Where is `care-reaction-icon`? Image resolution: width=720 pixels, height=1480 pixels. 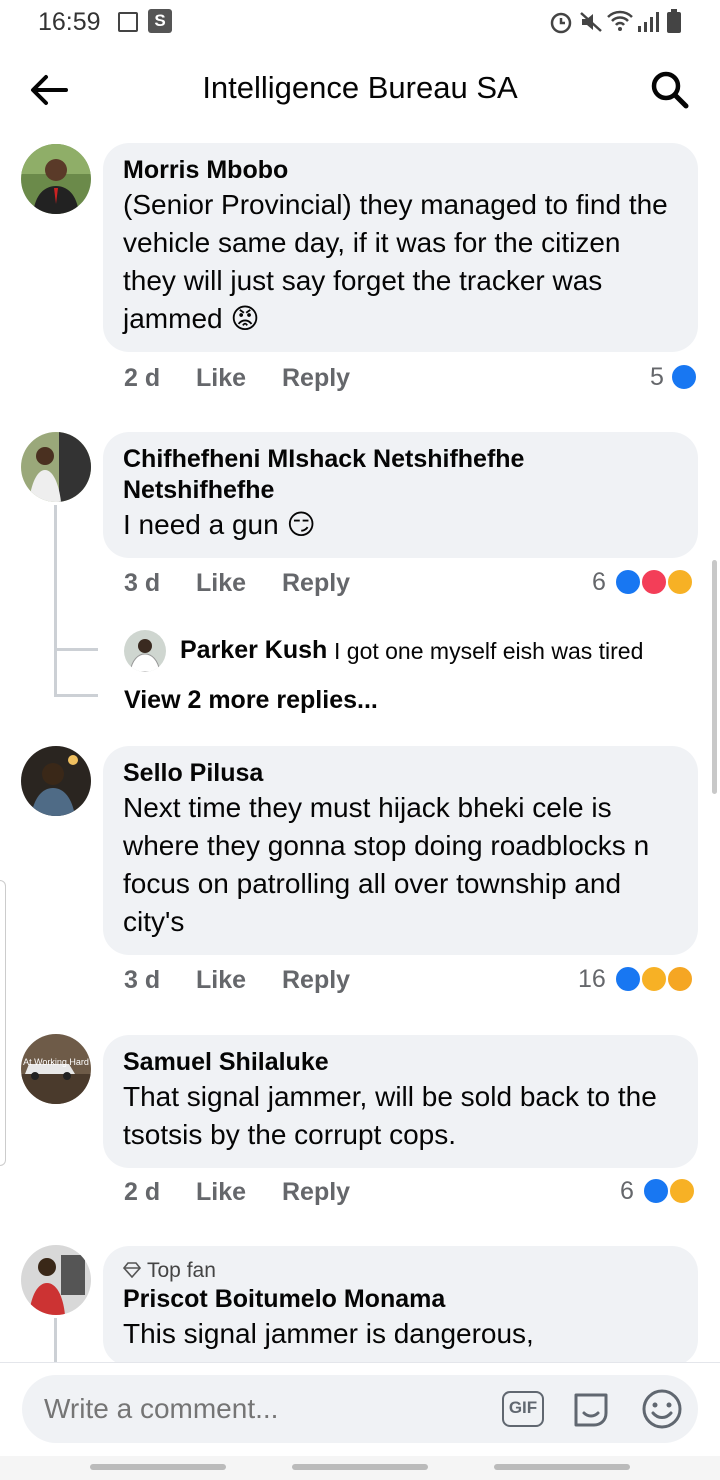
care-reaction-icon is located at coordinates (680, 979).